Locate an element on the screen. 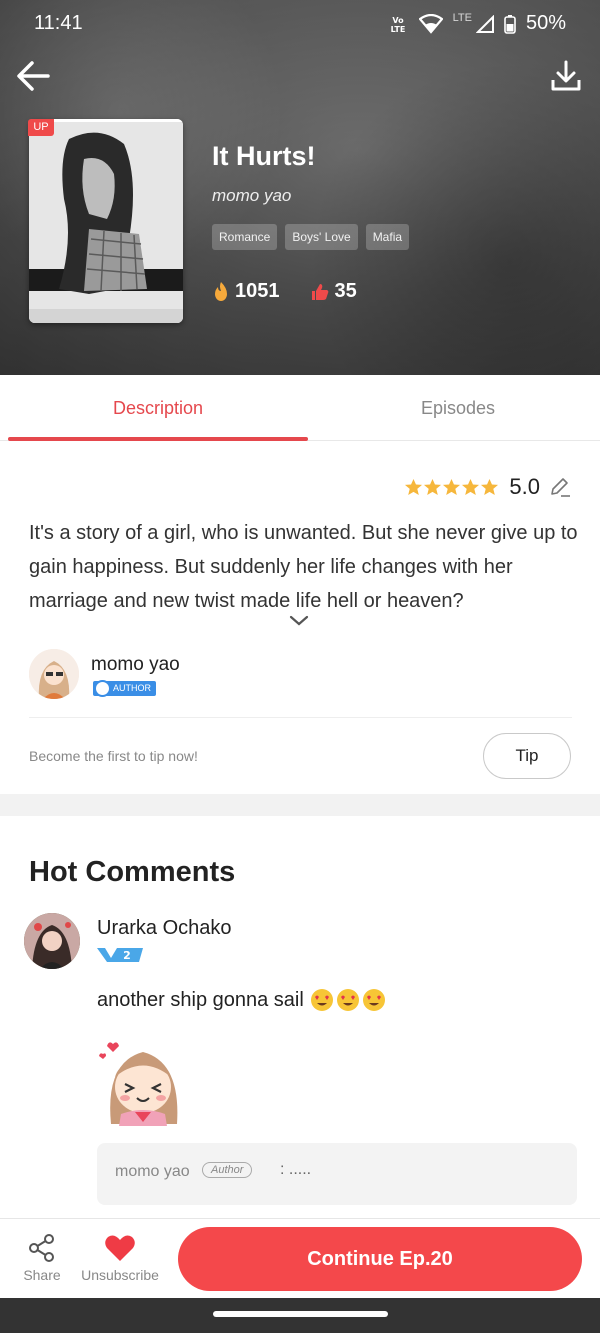 The width and height of the screenshot is (600, 1333). divider is located at coordinates (300, 717).